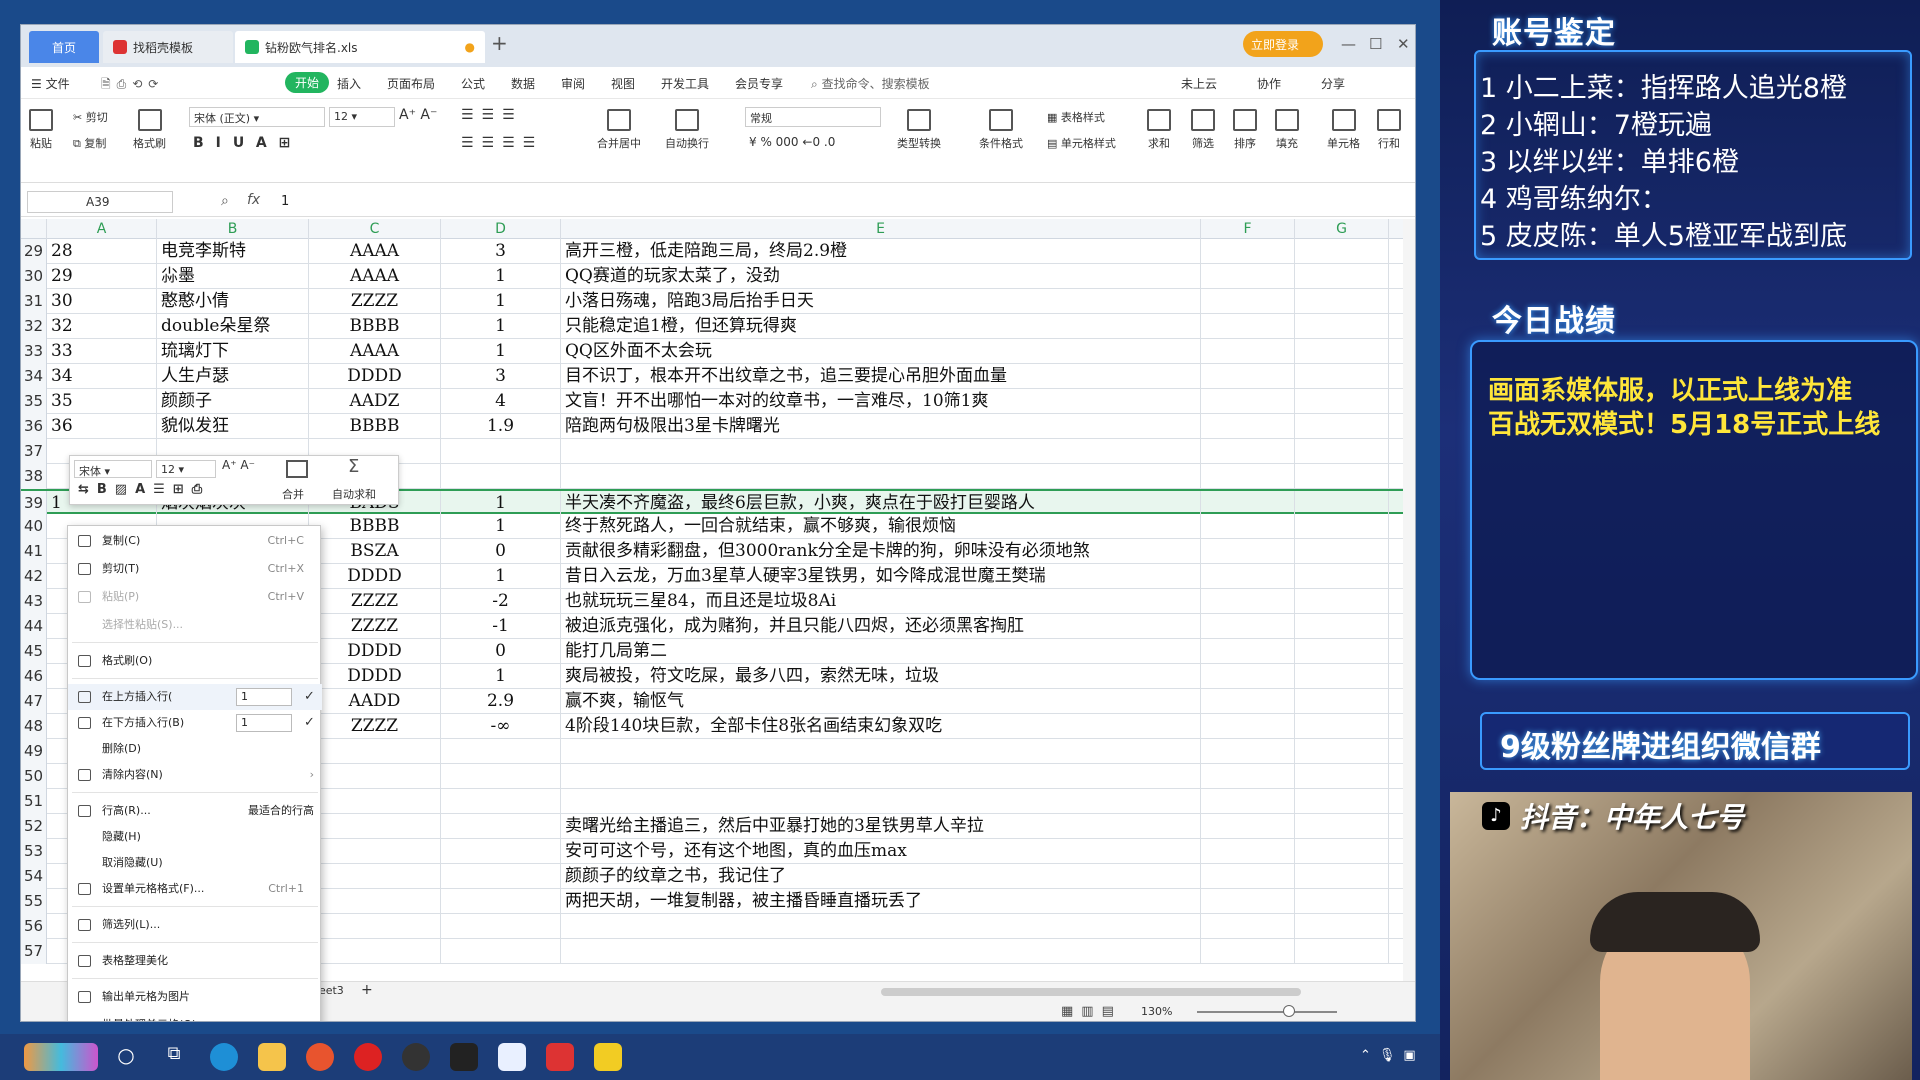 This screenshot has height=1080, width=1920. What do you see at coordinates (881, 326) in the screenshot?
I see `cell-e: 只能稳定追1橙，但还算玩得爽` at bounding box center [881, 326].